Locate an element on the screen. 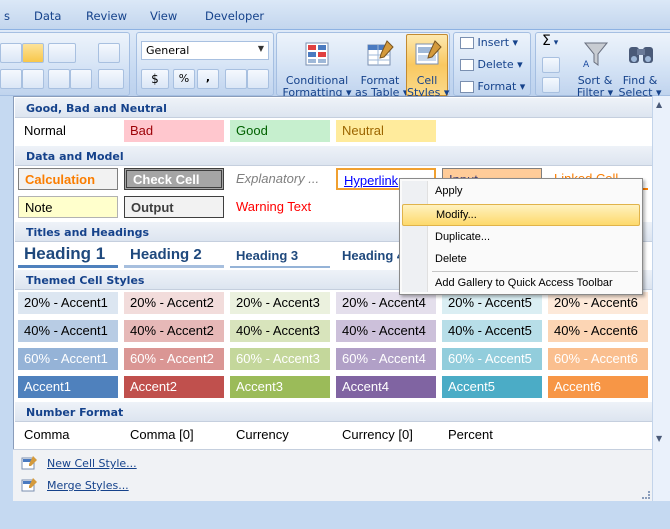 The height and width of the screenshot is (529, 670). orientation-icon is located at coordinates (62, 53).